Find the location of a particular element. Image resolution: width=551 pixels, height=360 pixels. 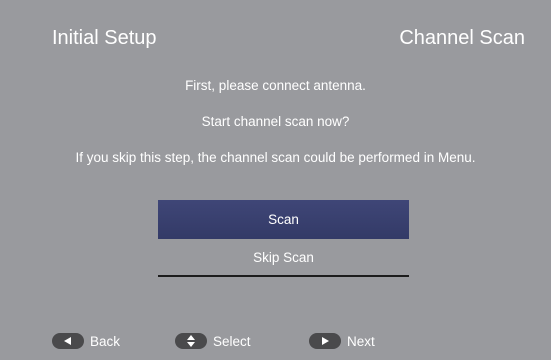

section-title: Channel Scan is located at coordinates (462, 38).